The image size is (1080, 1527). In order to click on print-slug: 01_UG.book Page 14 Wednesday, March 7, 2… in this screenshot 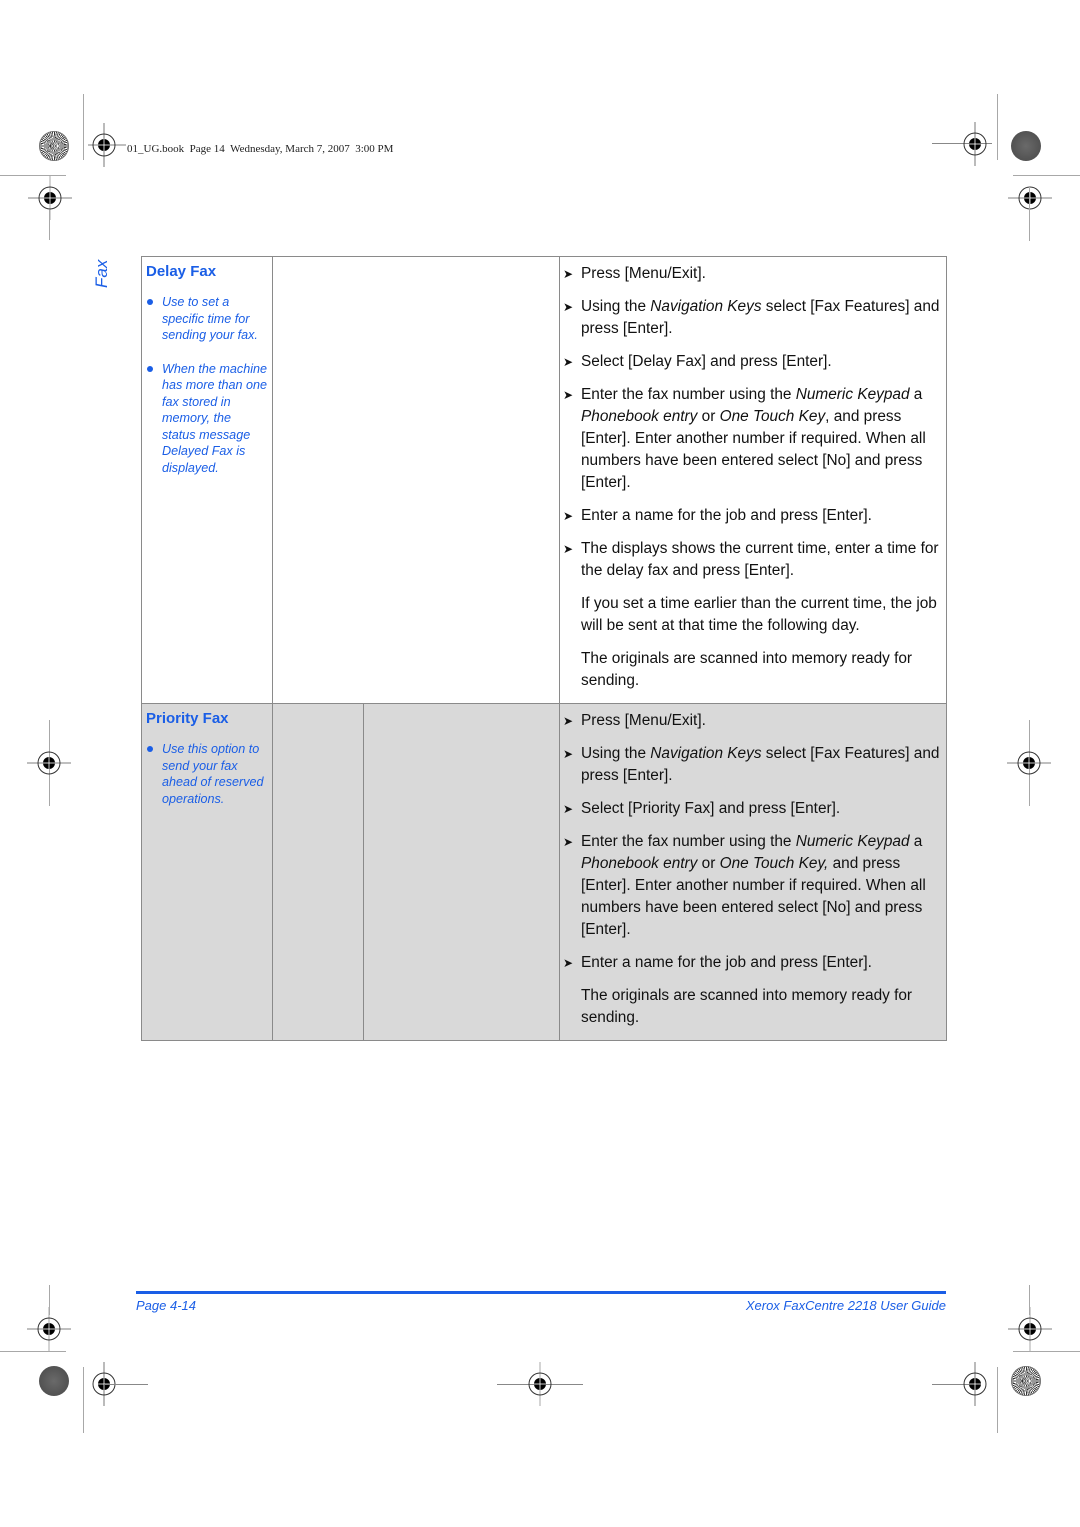, I will do `click(260, 149)`.